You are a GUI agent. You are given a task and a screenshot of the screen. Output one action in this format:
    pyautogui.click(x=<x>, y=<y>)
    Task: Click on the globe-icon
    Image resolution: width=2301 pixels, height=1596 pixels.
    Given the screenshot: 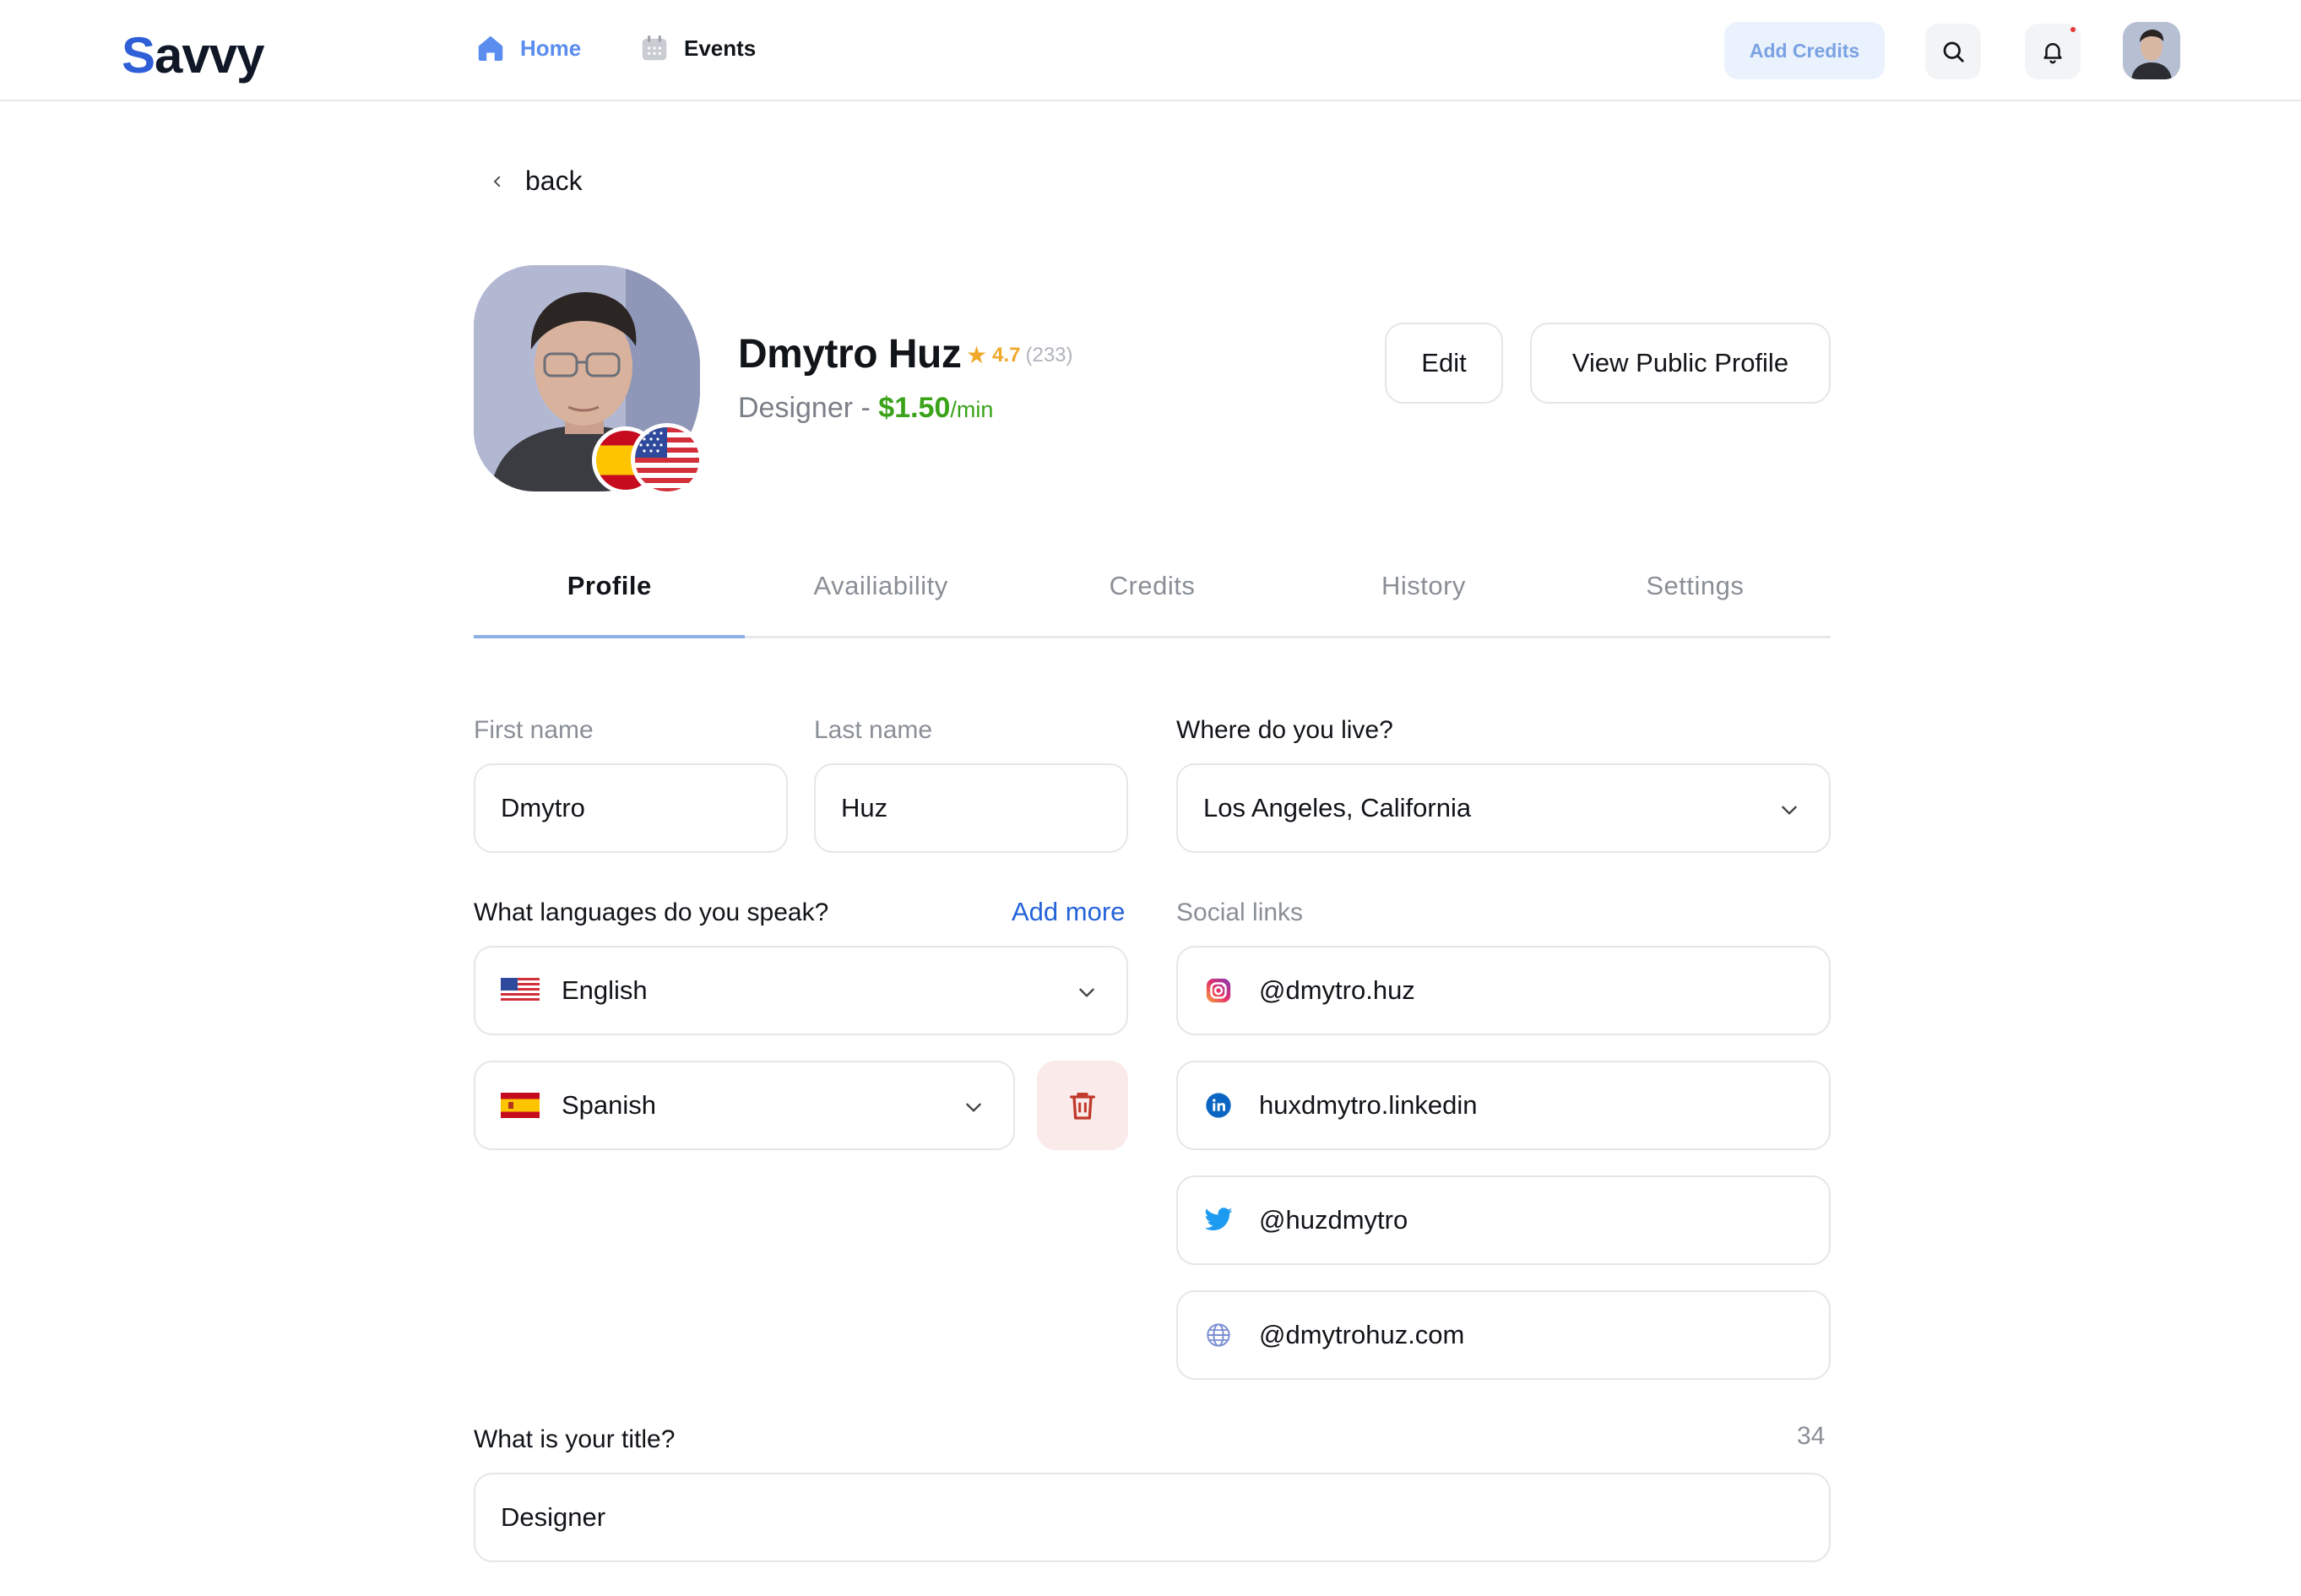 What is the action you would take?
    pyautogui.click(x=1218, y=1335)
    